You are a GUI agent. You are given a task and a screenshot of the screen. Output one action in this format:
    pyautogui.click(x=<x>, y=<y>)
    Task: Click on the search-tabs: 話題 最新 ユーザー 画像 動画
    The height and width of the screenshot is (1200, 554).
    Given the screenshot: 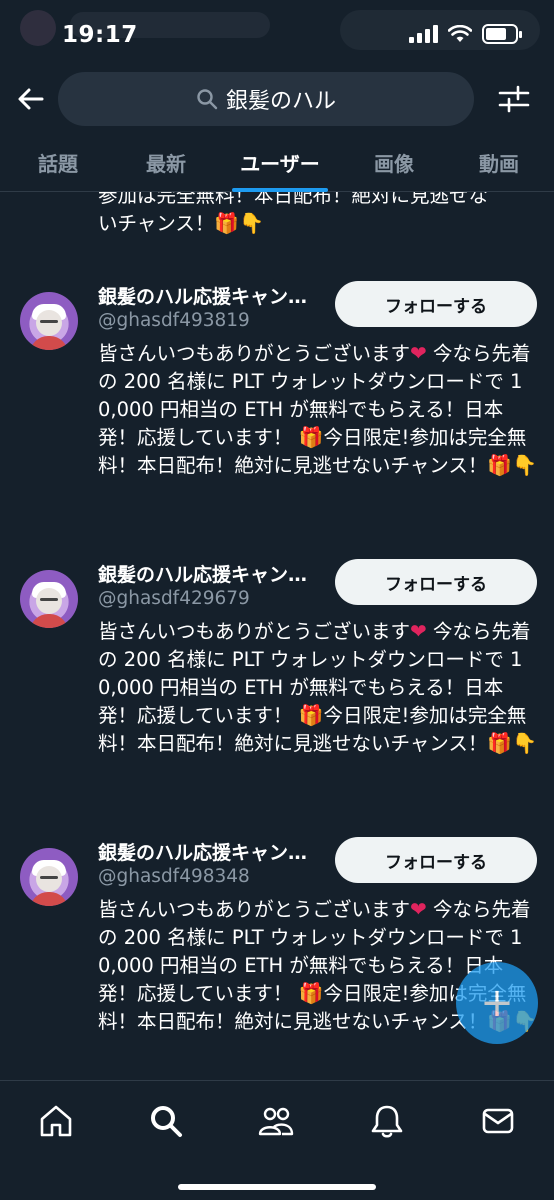 What is the action you would take?
    pyautogui.click(x=277, y=165)
    